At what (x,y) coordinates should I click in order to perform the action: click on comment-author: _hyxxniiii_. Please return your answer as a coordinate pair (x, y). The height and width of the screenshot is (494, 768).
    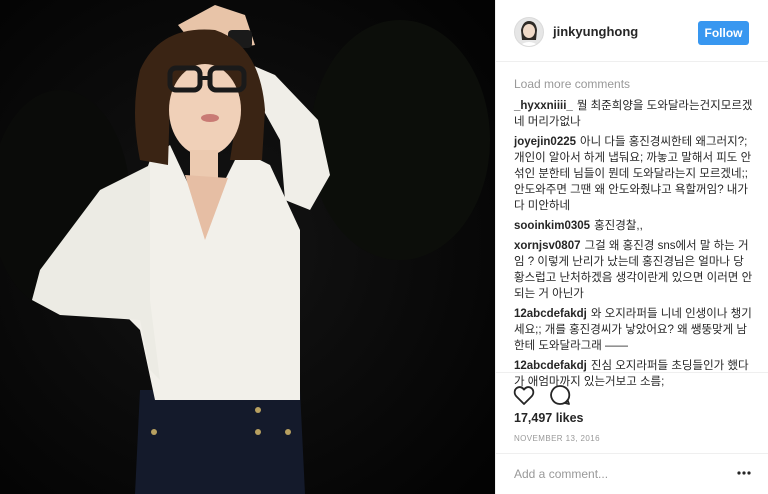
    Looking at the image, I should click on (543, 106).